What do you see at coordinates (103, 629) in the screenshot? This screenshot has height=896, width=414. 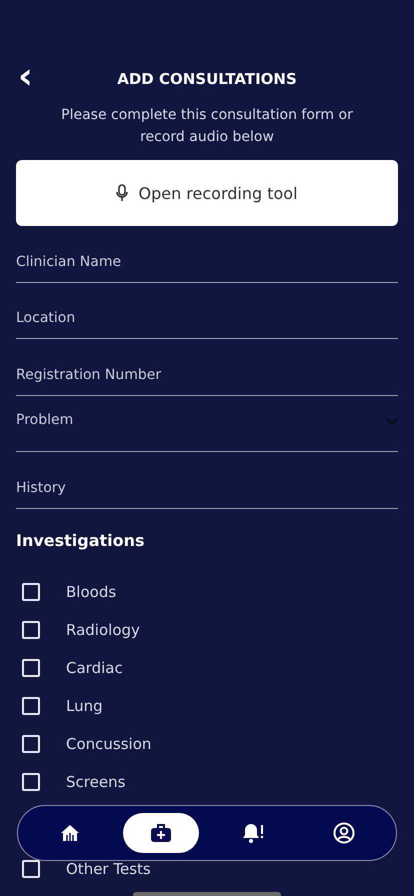 I see `checkbox-label: Radiology` at bounding box center [103, 629].